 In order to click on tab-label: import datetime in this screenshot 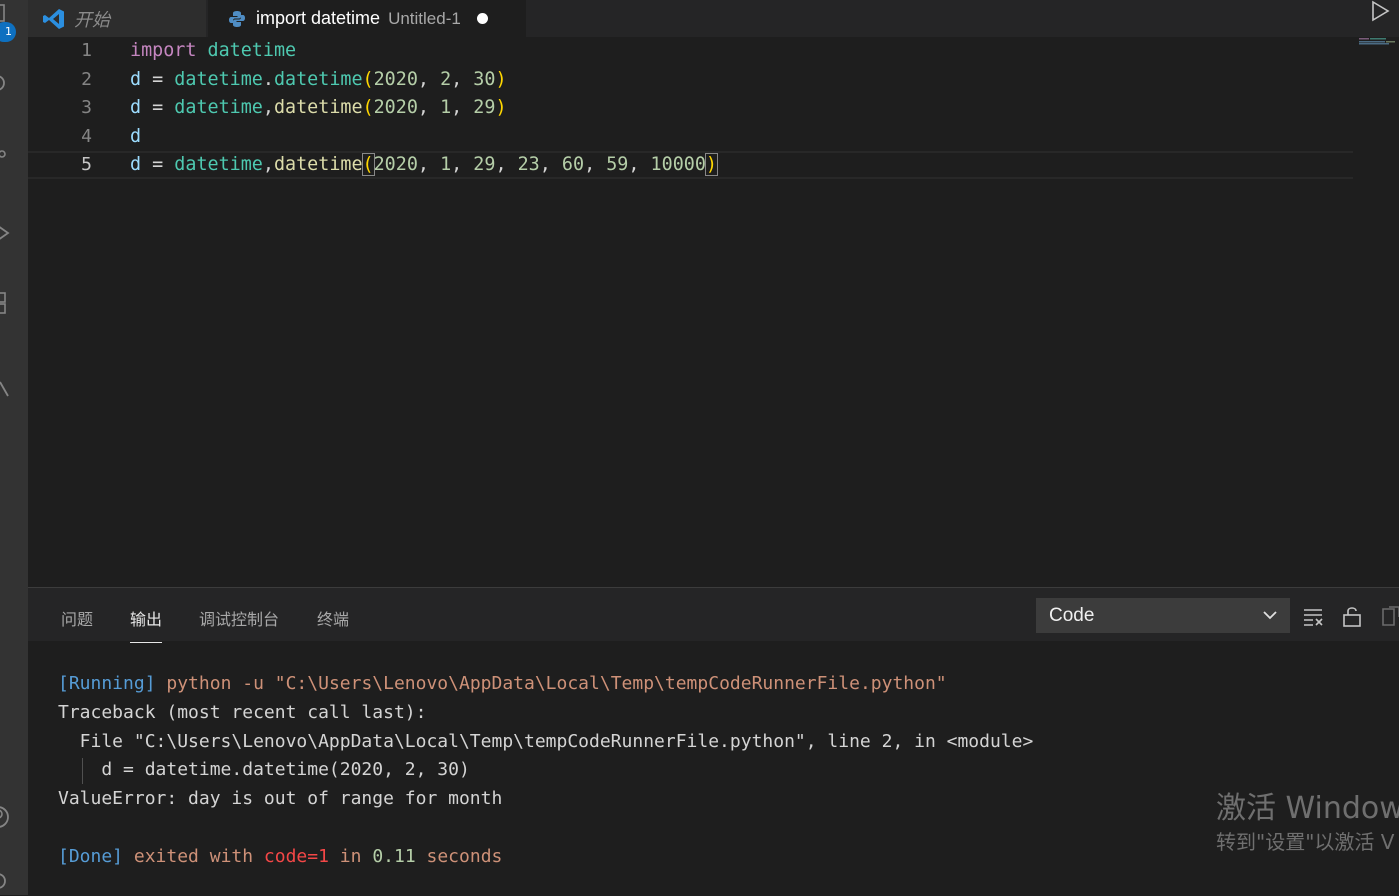, I will do `click(318, 18)`.